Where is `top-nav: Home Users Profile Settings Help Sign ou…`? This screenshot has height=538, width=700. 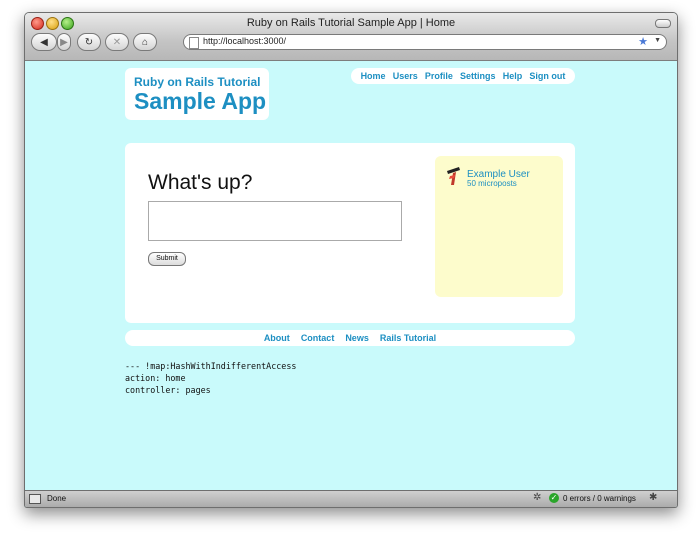
top-nav: Home Users Profile Settings Help Sign ou… is located at coordinates (463, 76).